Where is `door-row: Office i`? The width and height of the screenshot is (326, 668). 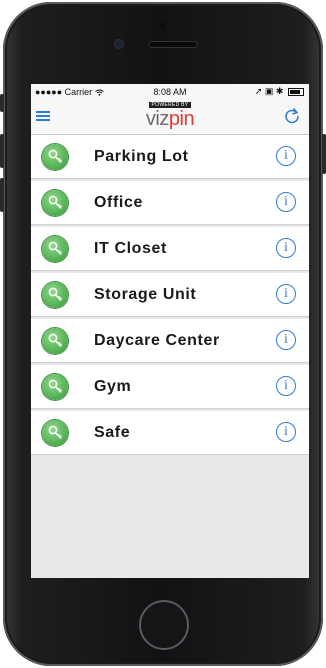
door-row: Office i is located at coordinates (170, 203).